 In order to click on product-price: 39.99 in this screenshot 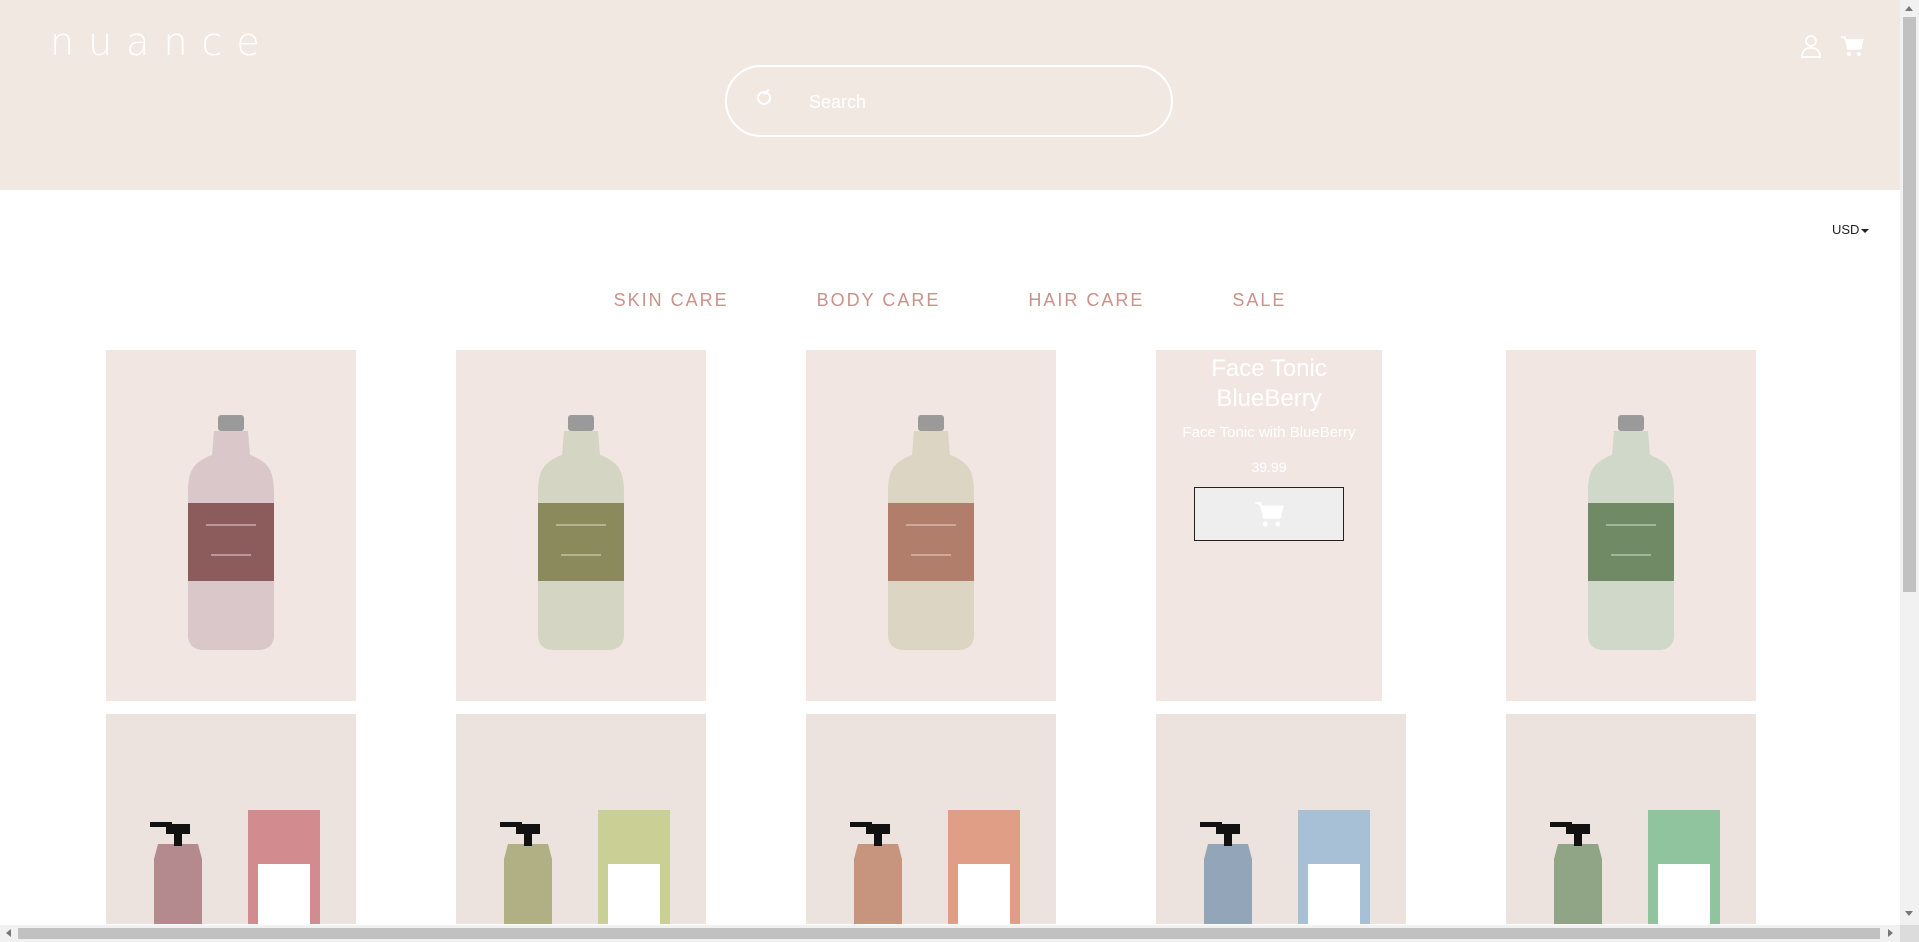, I will do `click(1269, 467)`.